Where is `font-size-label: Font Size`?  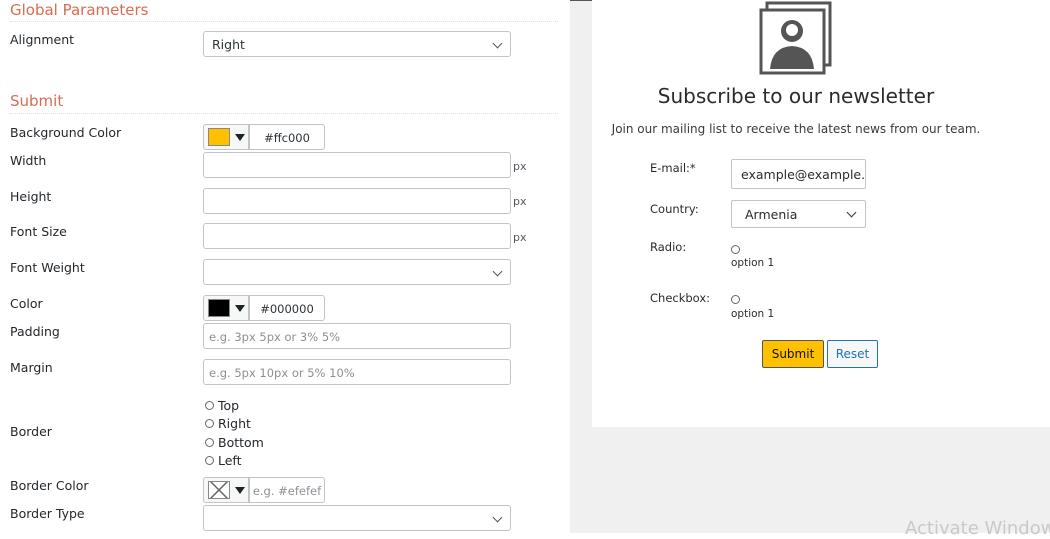
font-size-label: Font Size is located at coordinates (38, 231).